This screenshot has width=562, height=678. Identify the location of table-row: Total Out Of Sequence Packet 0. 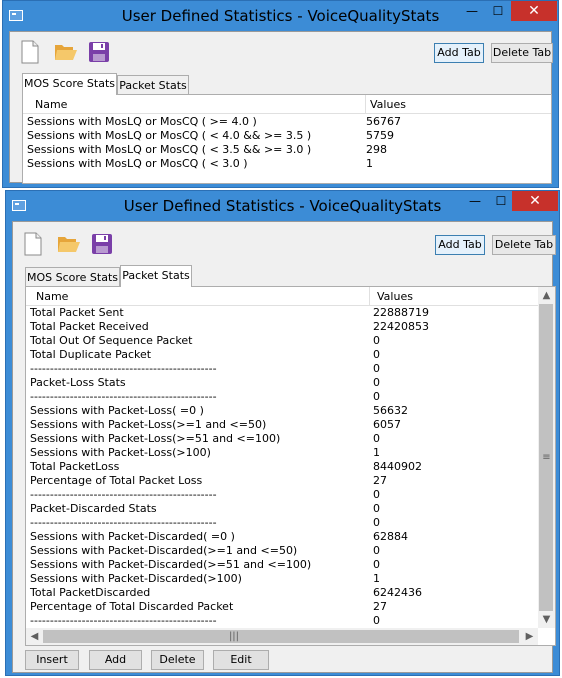
(282, 341).